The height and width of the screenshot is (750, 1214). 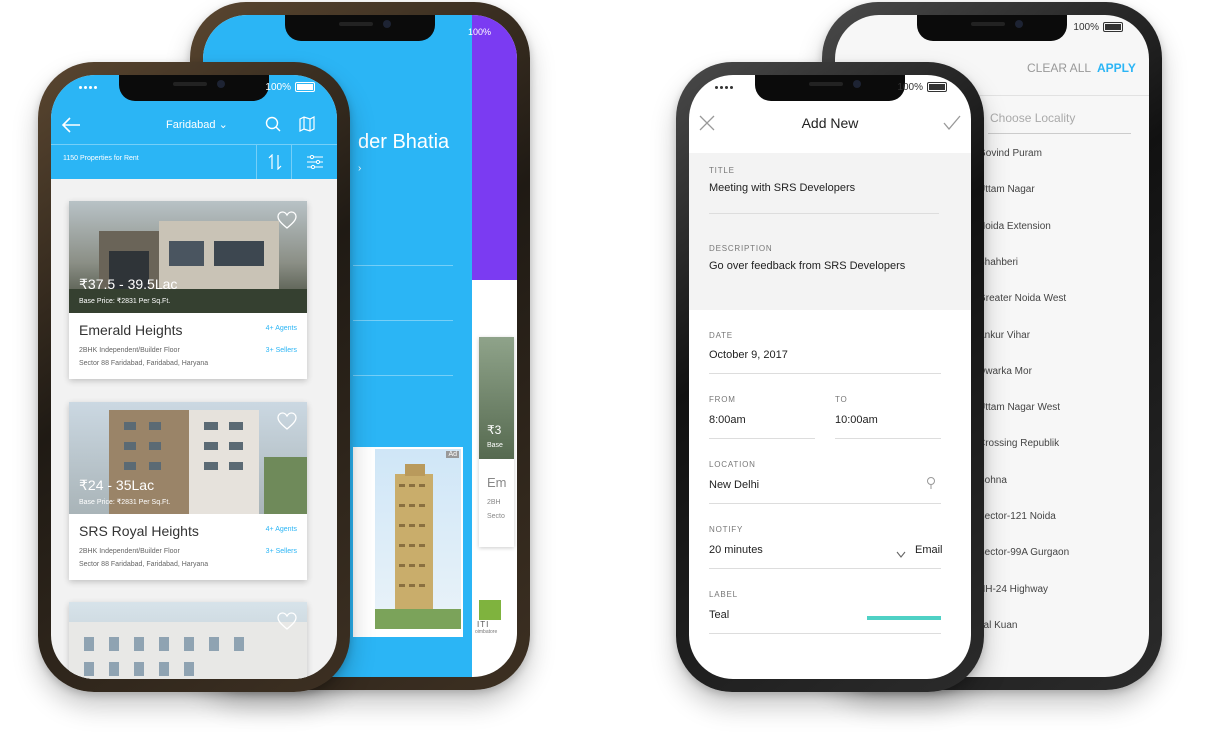 I want to click on label-select: Teal, so click(x=719, y=615).